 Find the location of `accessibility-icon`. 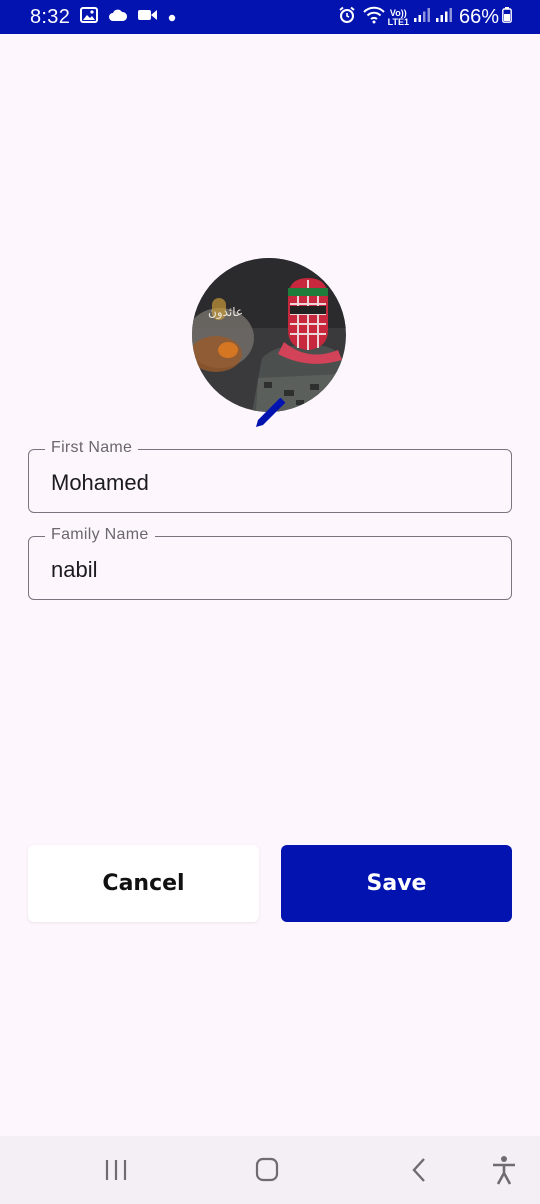

accessibility-icon is located at coordinates (504, 1170).